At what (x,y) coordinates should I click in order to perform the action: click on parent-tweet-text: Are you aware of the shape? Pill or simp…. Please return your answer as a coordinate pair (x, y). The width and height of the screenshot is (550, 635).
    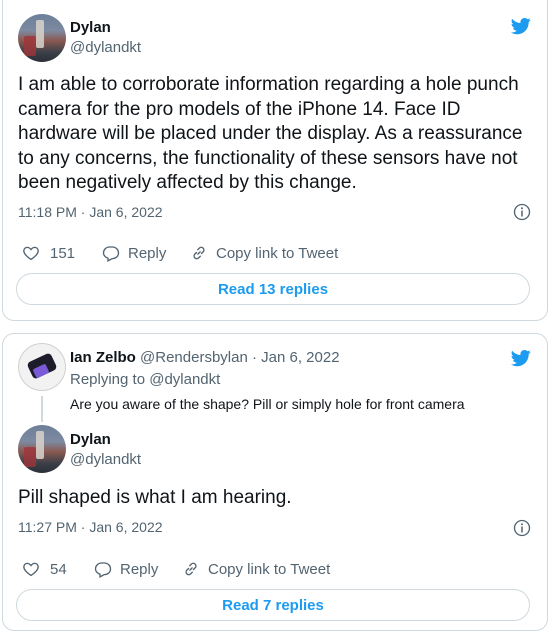
    Looking at the image, I should click on (267, 404).